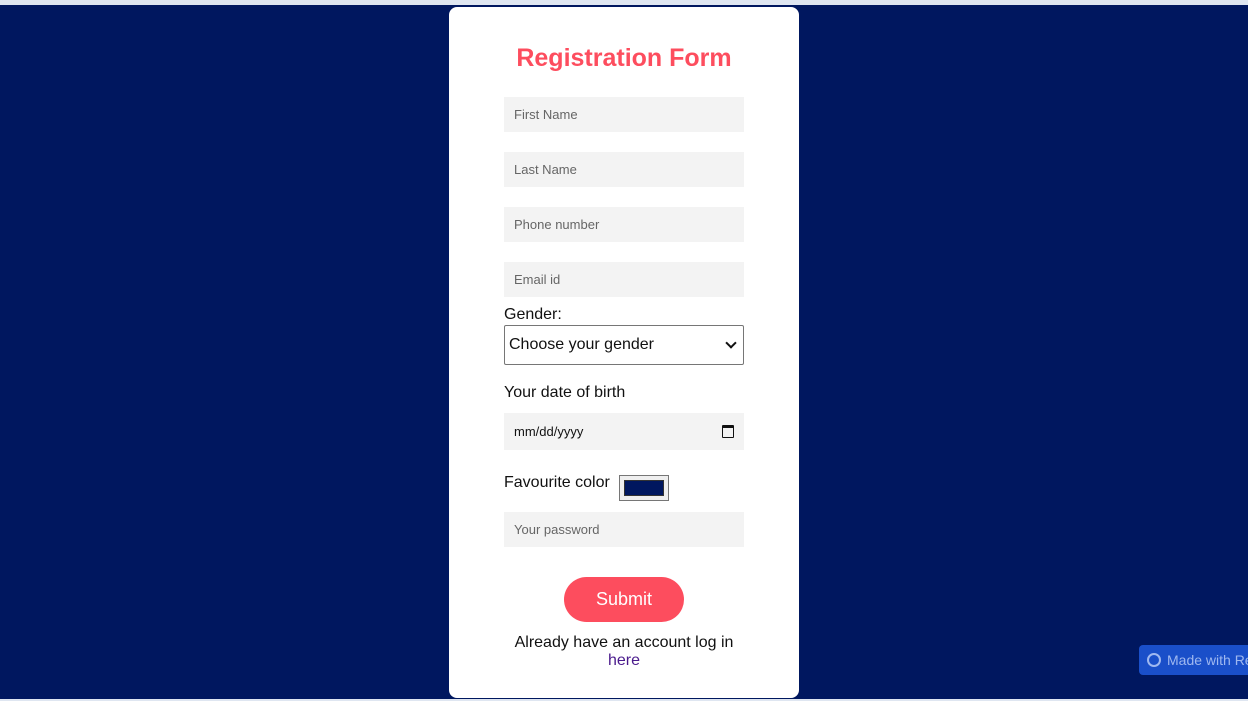 This screenshot has width=1248, height=701. I want to click on dob-placeholder: mm/dd/yyyy, so click(549, 431).